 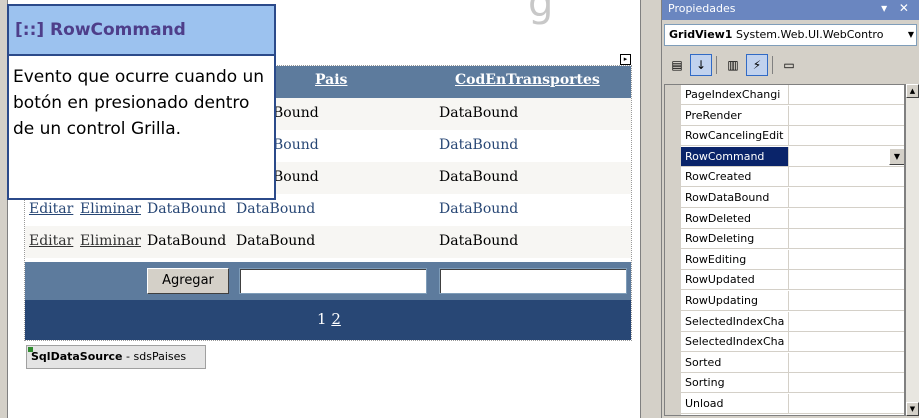 I want to click on event-row: RowCreated, so click(x=792, y=177).